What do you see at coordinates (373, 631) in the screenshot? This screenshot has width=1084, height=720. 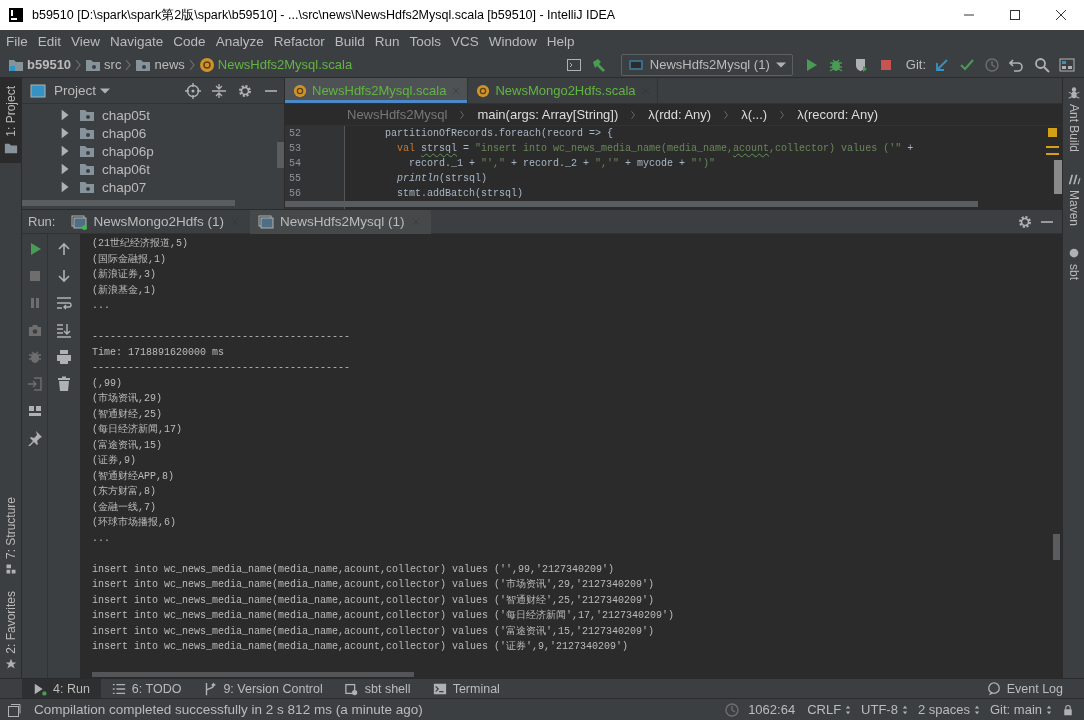 I see `console-line: insert into wc_news_media_name(media_name,acount,collector) values ('富途资讯',15,'2127340209')` at bounding box center [373, 631].